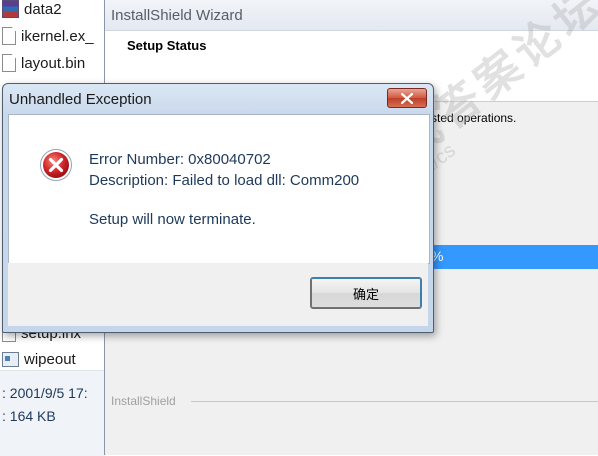  What do you see at coordinates (218, 294) in the screenshot?
I see `dialog-button-bar: 确定` at bounding box center [218, 294].